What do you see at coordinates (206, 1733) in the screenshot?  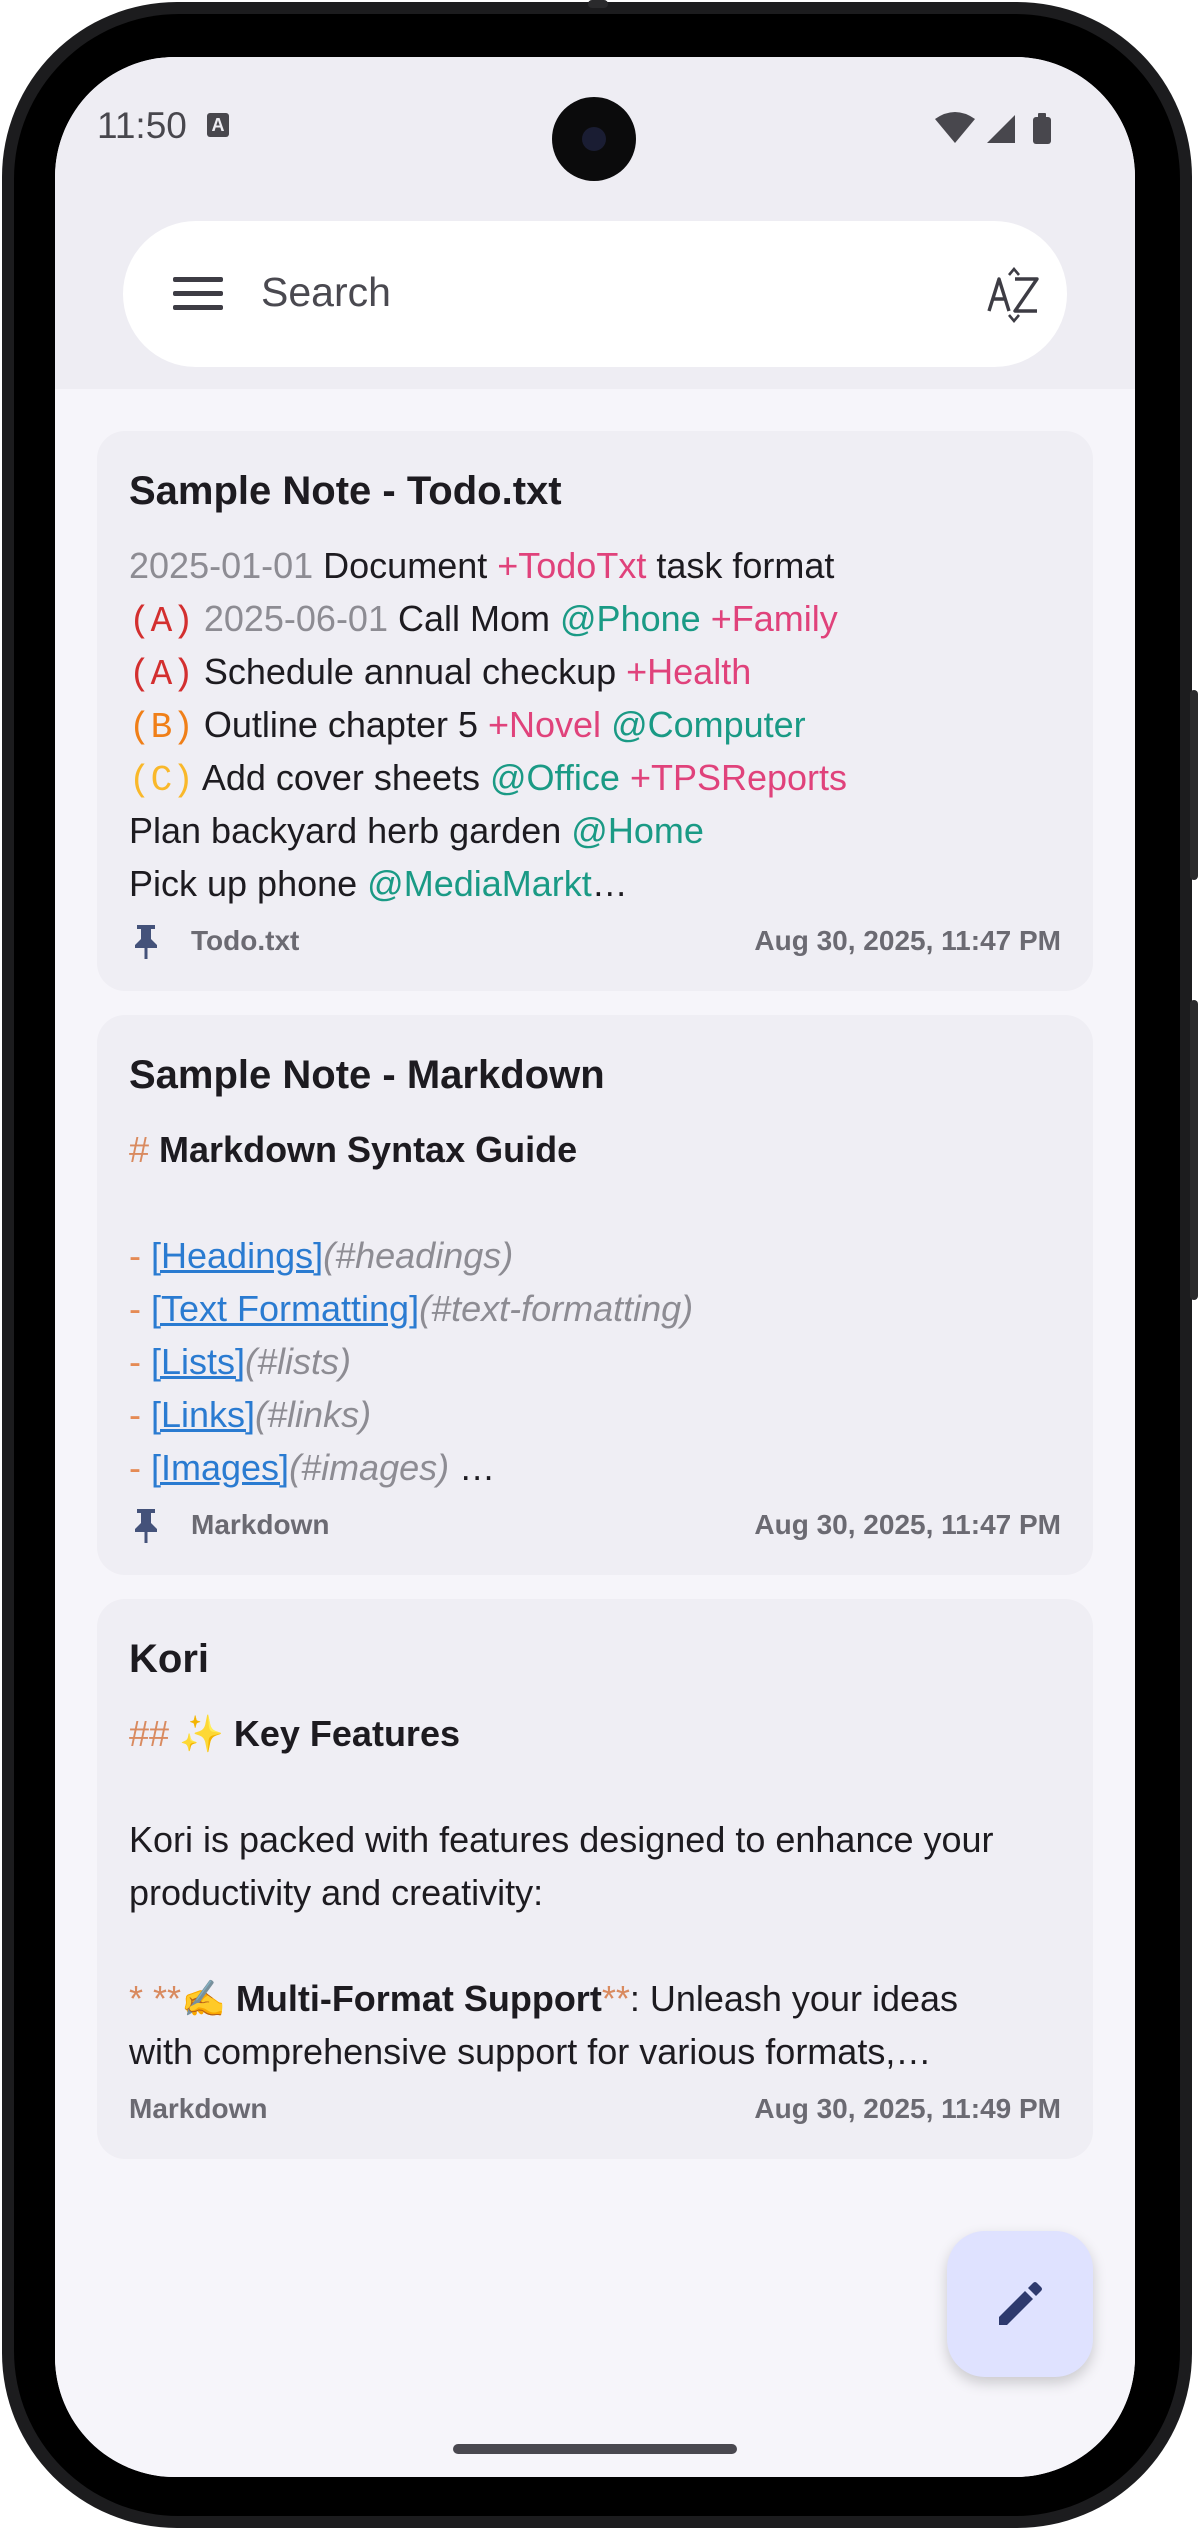 I see `note-text-segment: ✨` at bounding box center [206, 1733].